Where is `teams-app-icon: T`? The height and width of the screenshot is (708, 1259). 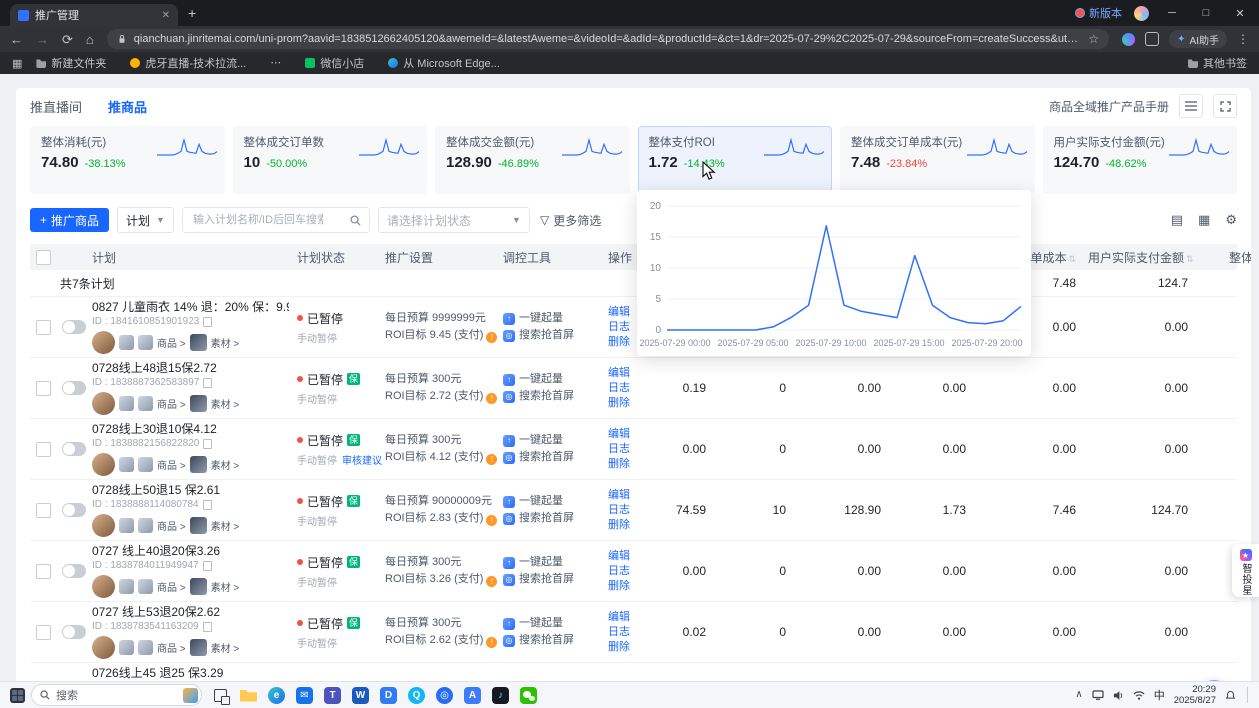
teams-app-icon: T is located at coordinates (332, 695).